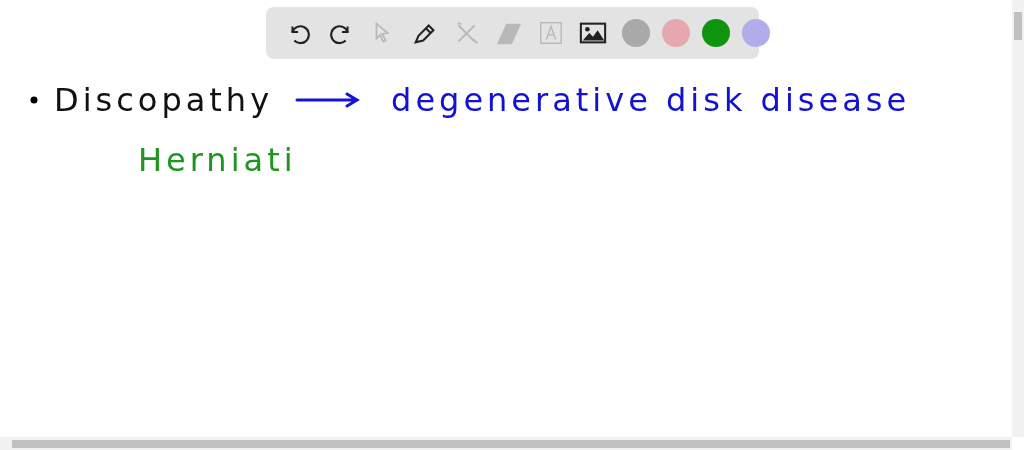  Describe the element at coordinates (651, 100) in the screenshot. I see `handwritten-text: degenerative disk disease` at that location.